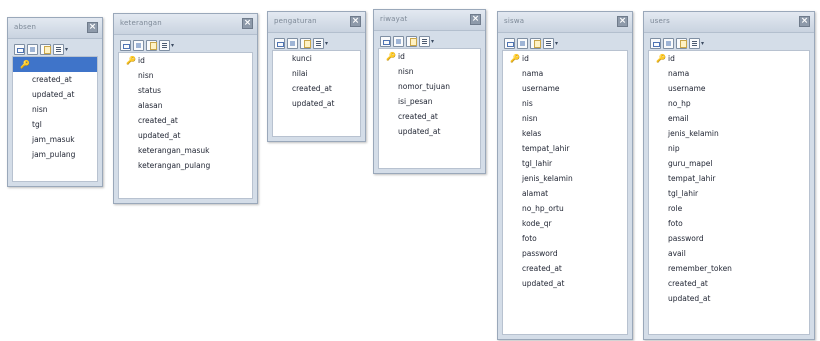 This screenshot has width=820, height=341. What do you see at coordinates (565, 223) in the screenshot?
I see `field-row: kode_qr` at bounding box center [565, 223].